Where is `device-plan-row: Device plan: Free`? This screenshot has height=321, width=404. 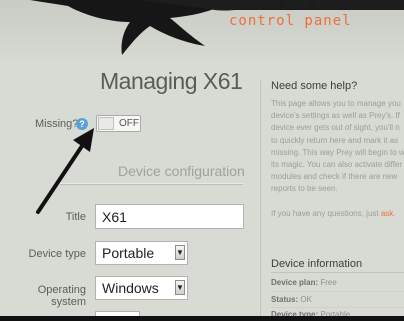 device-plan-row: Device plan: Free is located at coordinates (304, 282).